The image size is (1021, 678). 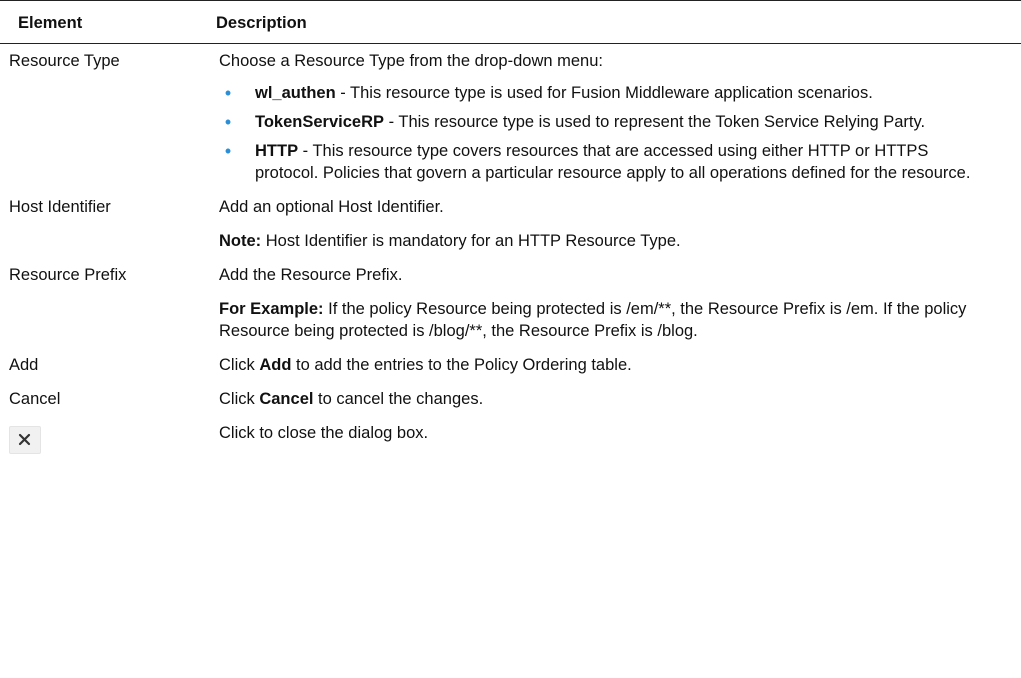 What do you see at coordinates (104, 441) in the screenshot?
I see `element-cell` at bounding box center [104, 441].